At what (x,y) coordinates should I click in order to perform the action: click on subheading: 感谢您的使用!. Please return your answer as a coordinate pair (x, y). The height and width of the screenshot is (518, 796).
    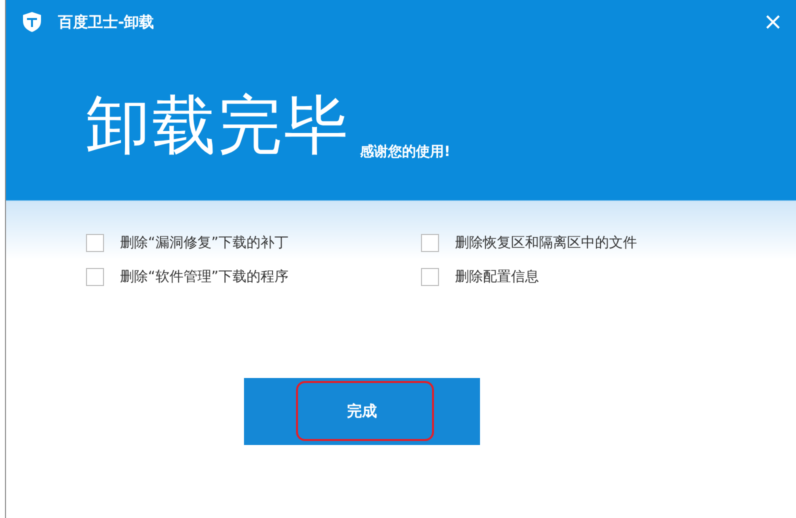
    Looking at the image, I should click on (405, 152).